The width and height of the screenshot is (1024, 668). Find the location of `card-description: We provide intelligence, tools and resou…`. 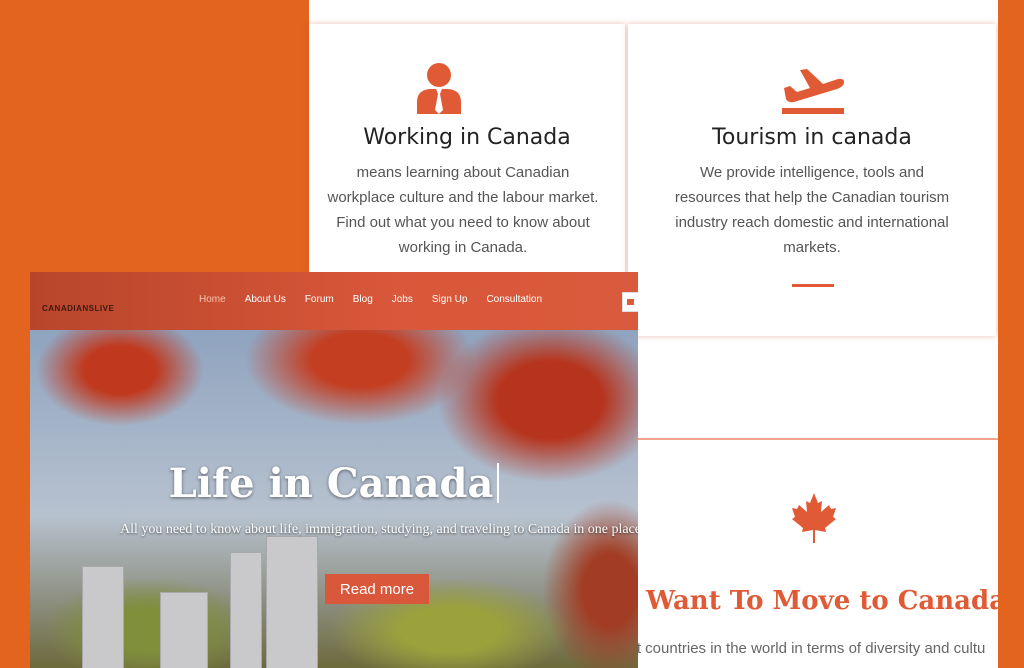

card-description: We provide intelligence, tools and resou… is located at coordinates (812, 210).